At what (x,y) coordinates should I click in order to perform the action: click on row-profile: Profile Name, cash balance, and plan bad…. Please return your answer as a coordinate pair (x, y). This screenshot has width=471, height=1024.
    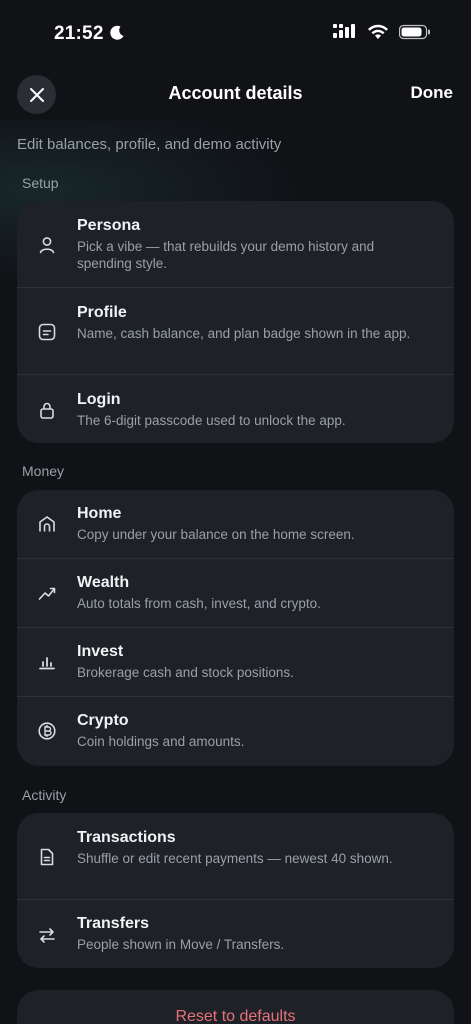
    Looking at the image, I should click on (235, 331).